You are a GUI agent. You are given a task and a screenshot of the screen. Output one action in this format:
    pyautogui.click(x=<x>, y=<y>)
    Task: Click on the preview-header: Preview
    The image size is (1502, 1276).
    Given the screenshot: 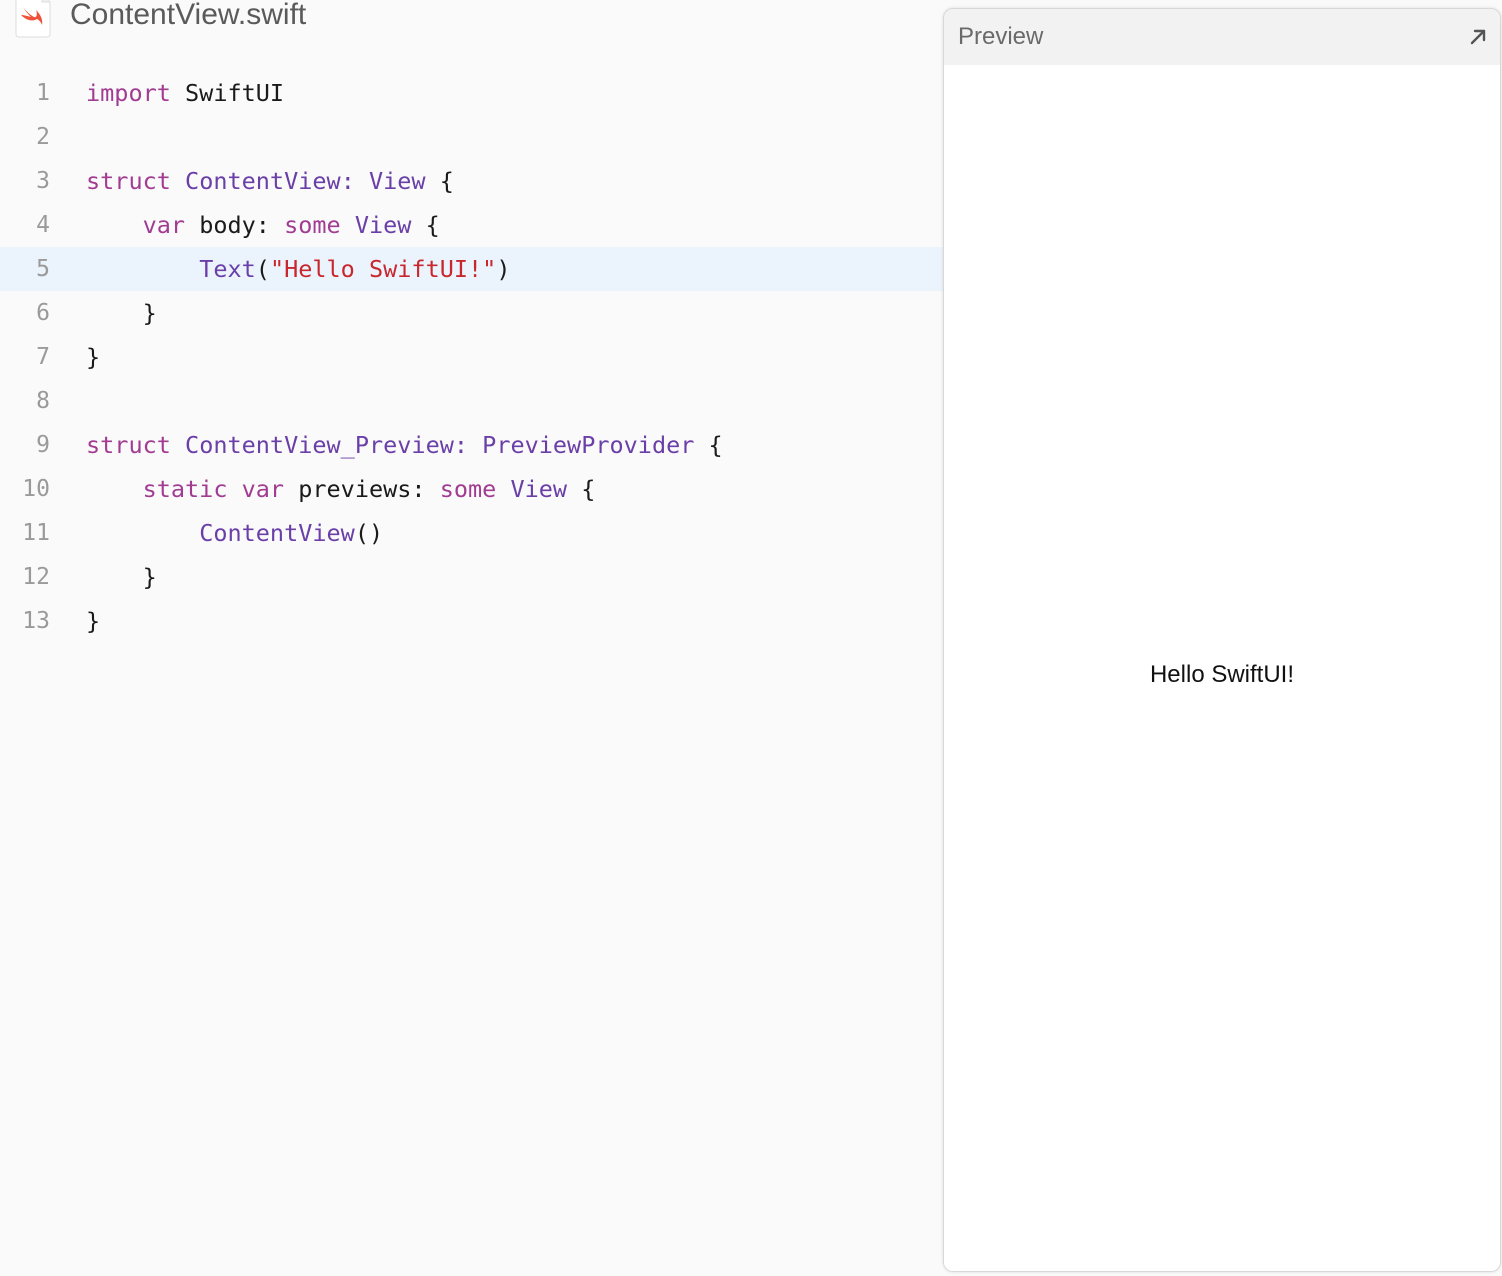 What is the action you would take?
    pyautogui.click(x=1222, y=37)
    